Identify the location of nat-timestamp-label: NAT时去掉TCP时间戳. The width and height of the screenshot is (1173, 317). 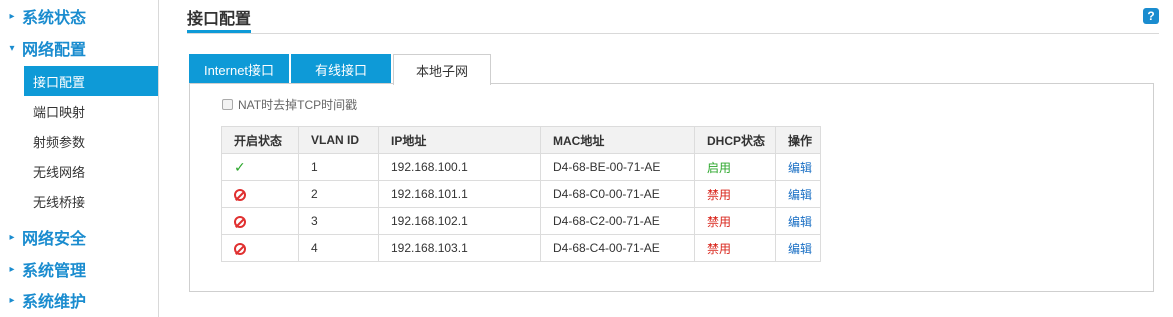
(298, 105).